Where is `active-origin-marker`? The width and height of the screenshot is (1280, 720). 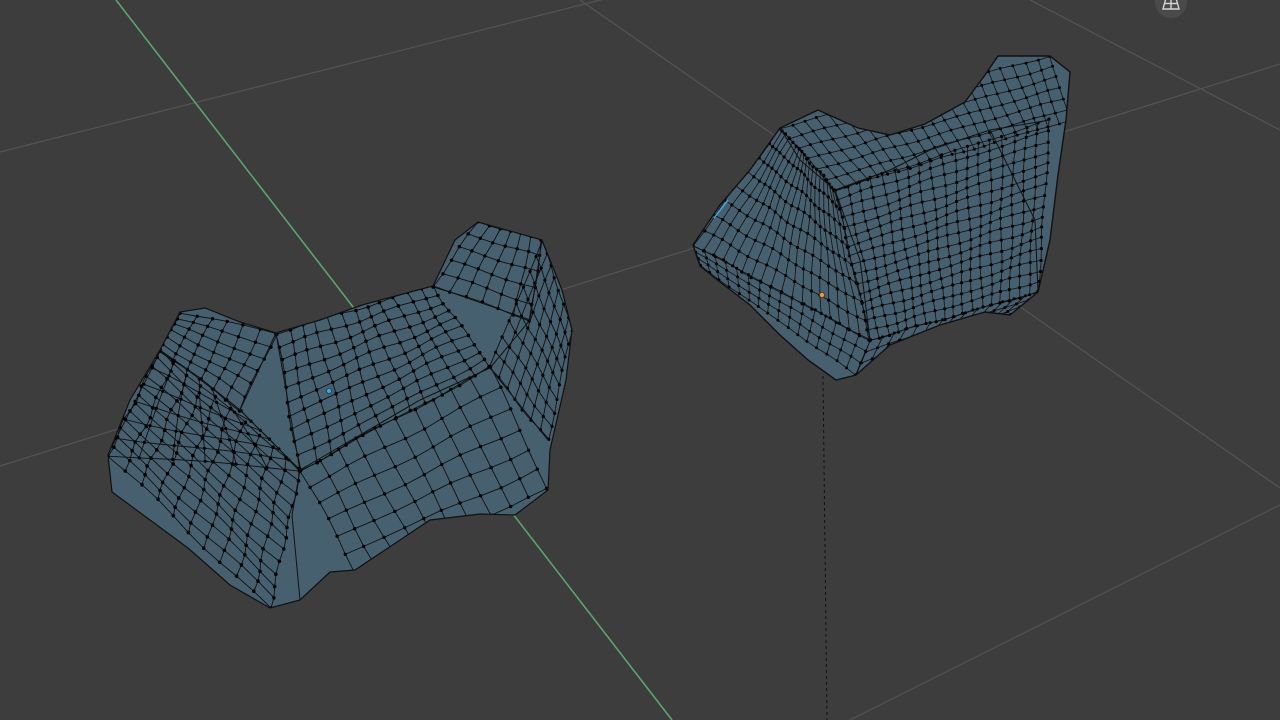 active-origin-marker is located at coordinates (822, 294).